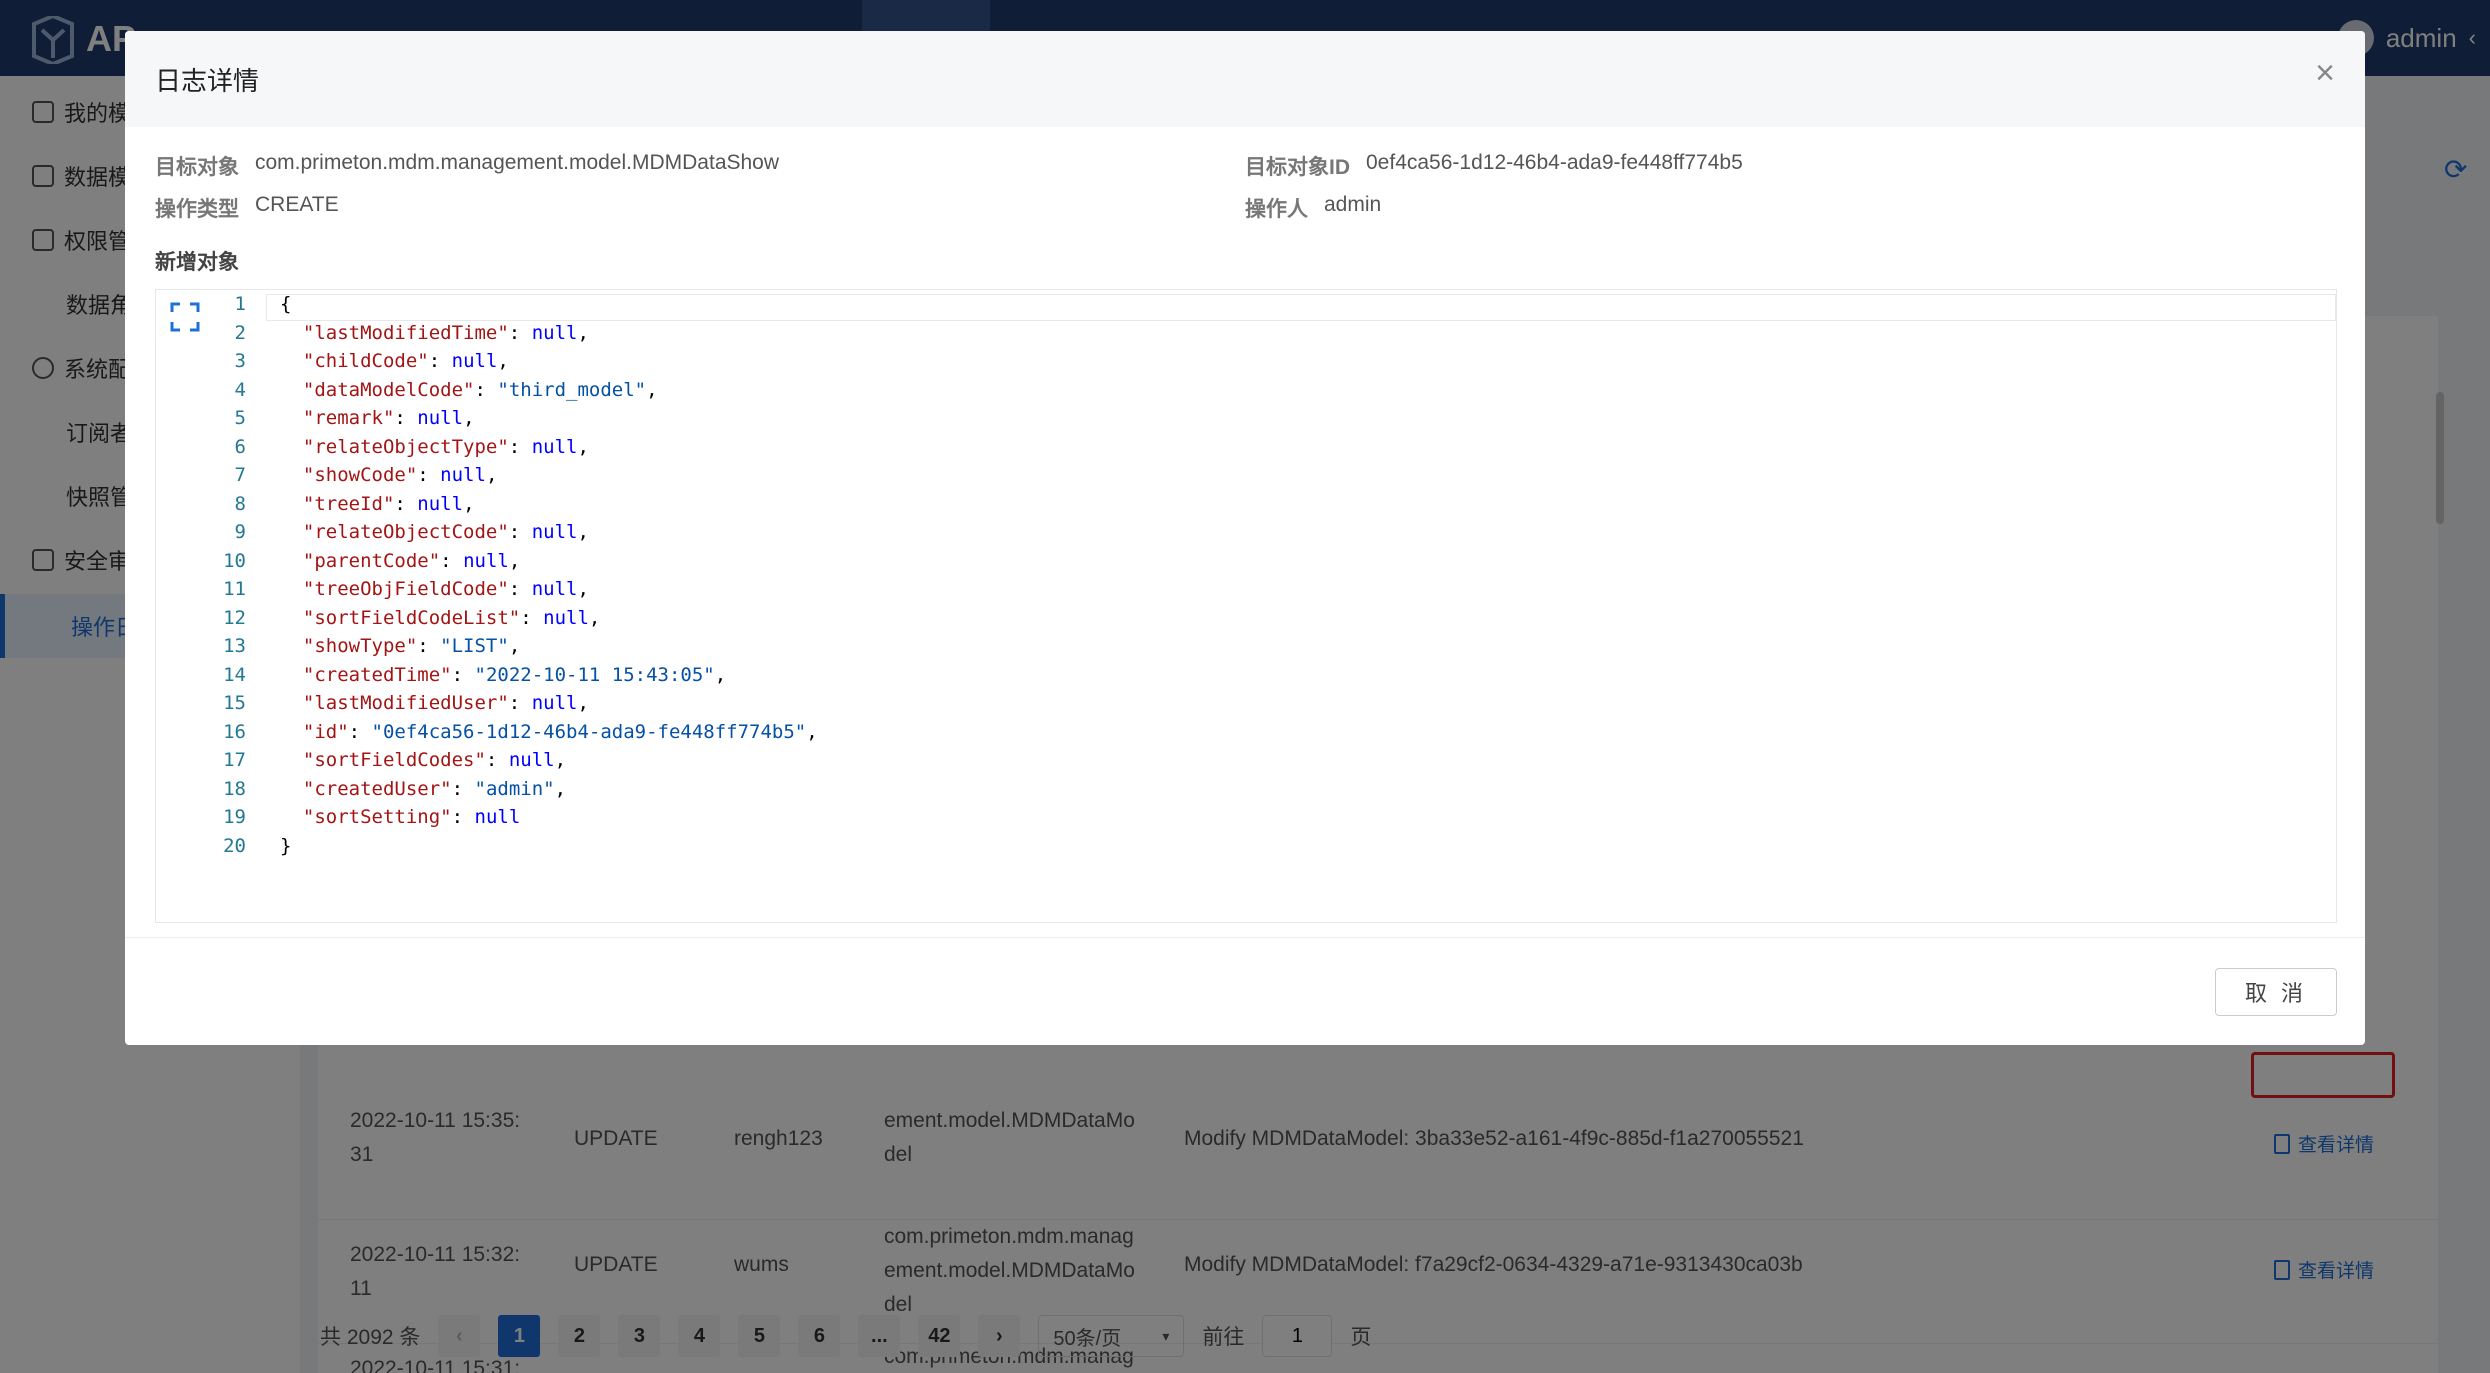 Image resolution: width=2490 pixels, height=1373 pixels. What do you see at coordinates (240, 475) in the screenshot?
I see `line-number: 7` at bounding box center [240, 475].